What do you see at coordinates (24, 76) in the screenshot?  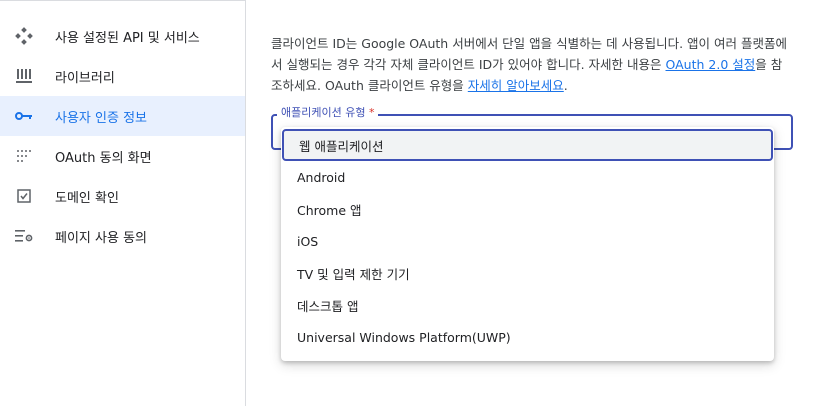 I see `library-icon` at bounding box center [24, 76].